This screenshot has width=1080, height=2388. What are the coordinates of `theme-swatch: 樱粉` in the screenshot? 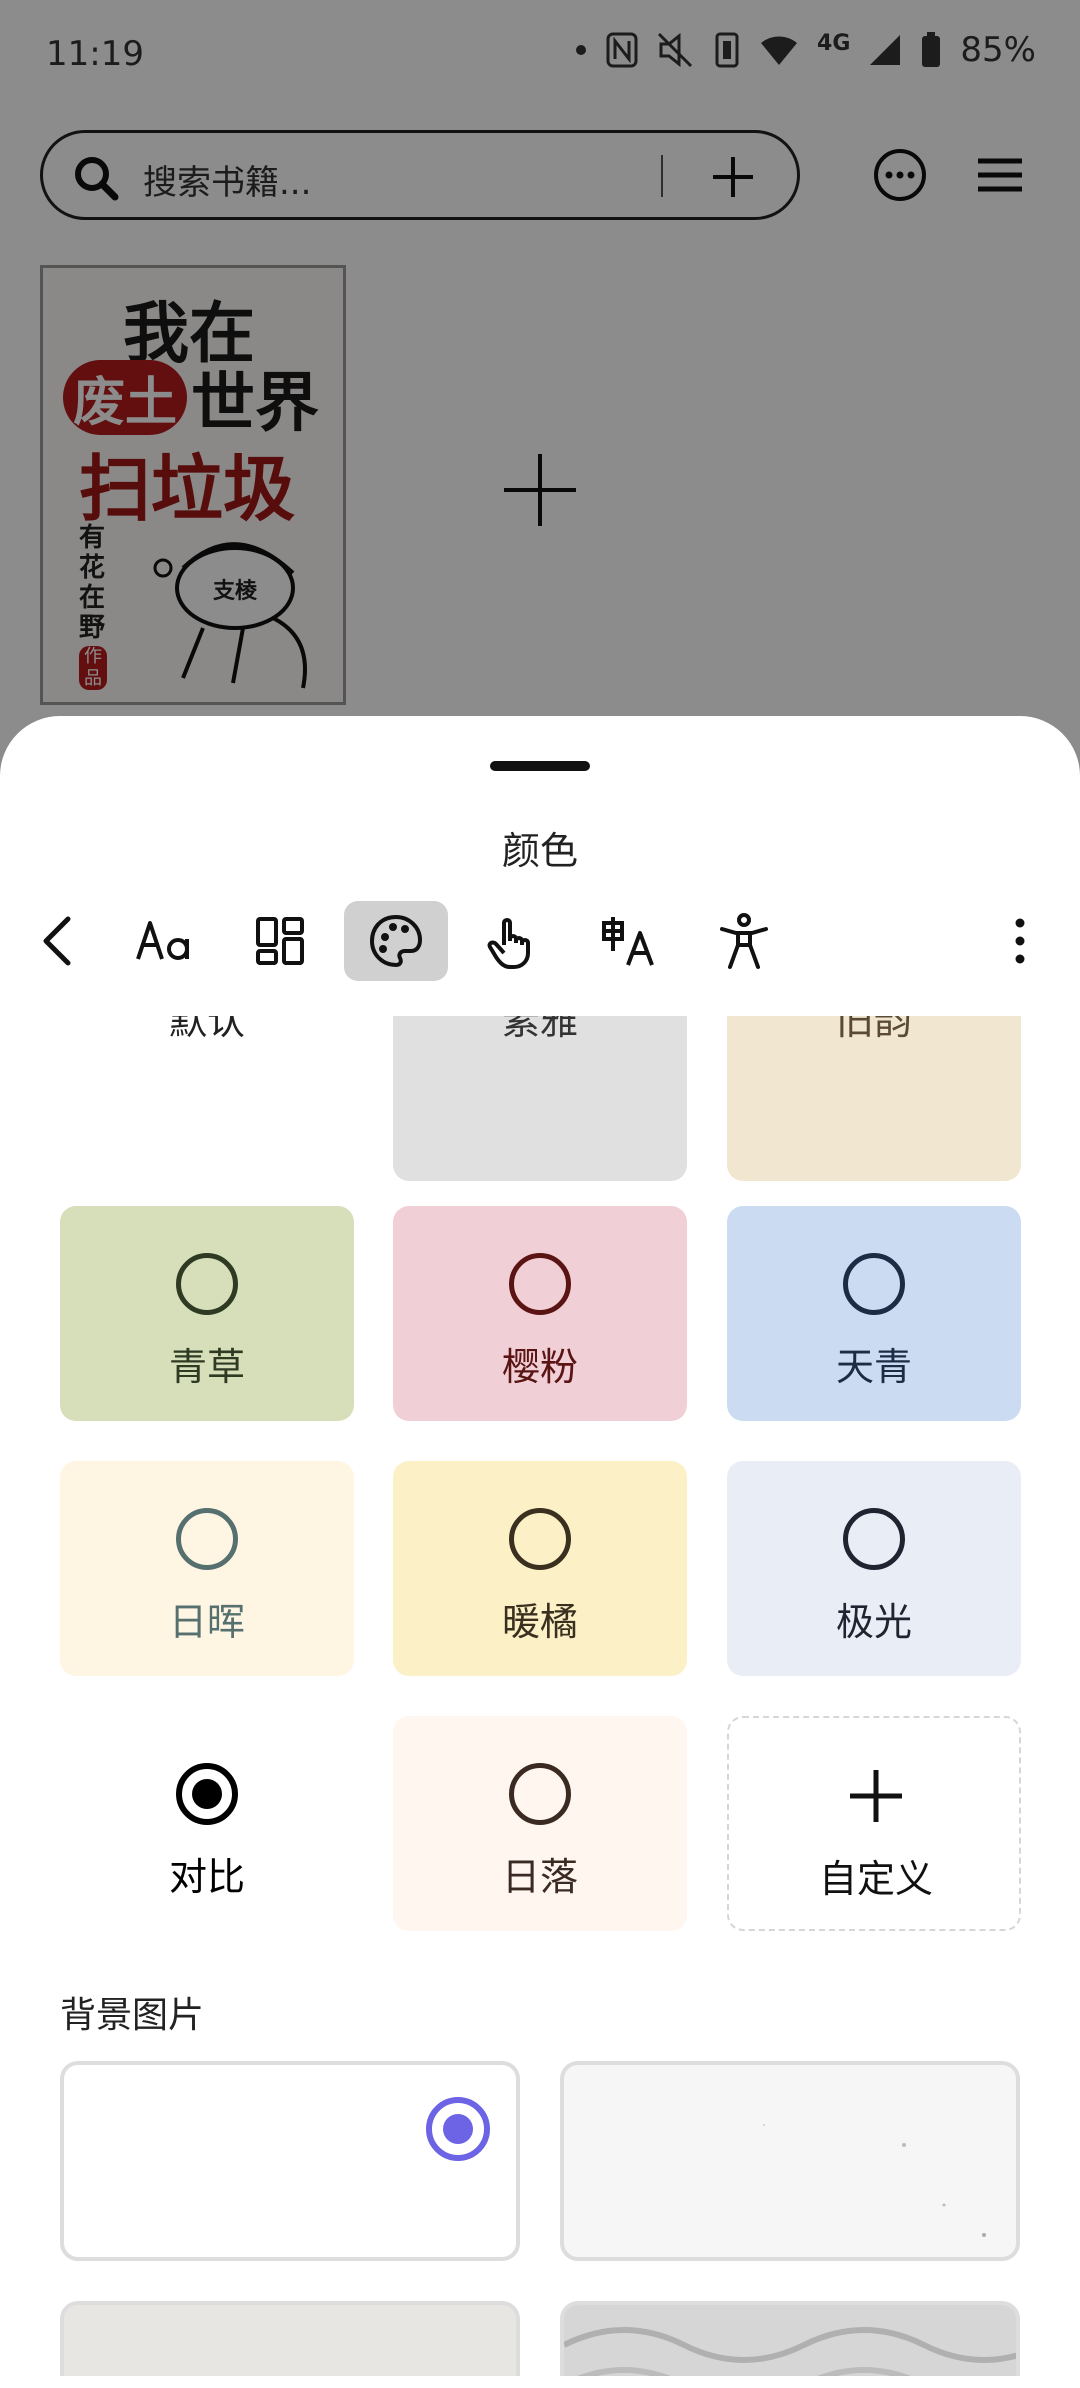 It's located at (540, 1313).